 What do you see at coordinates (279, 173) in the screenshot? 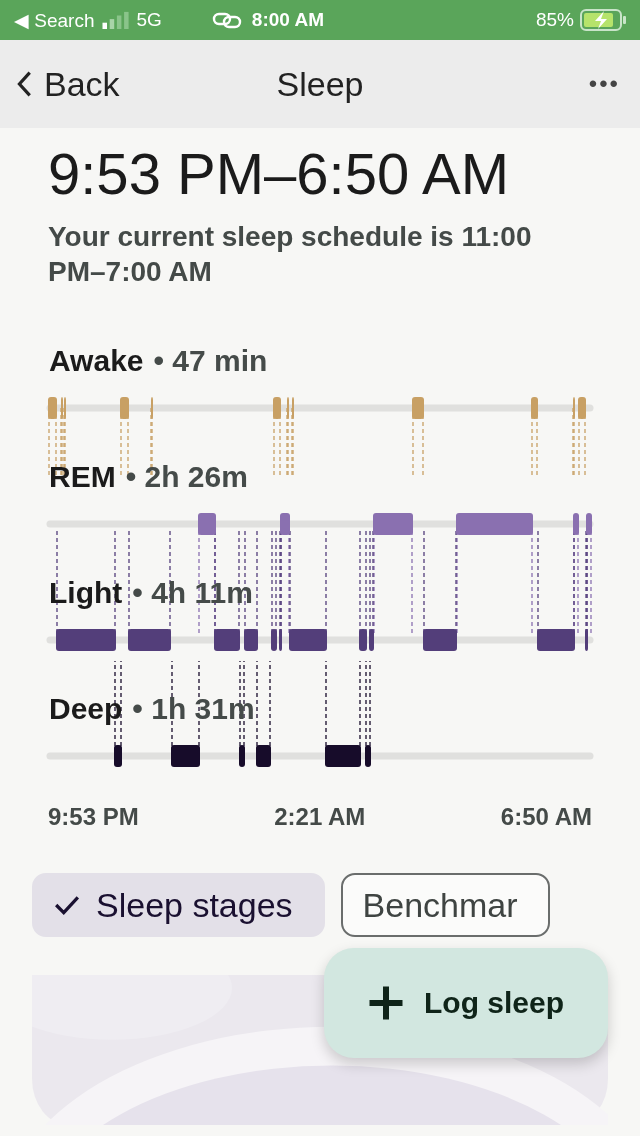
I see `sleep-time-range: 9:53 PM–6:50 AM` at bounding box center [279, 173].